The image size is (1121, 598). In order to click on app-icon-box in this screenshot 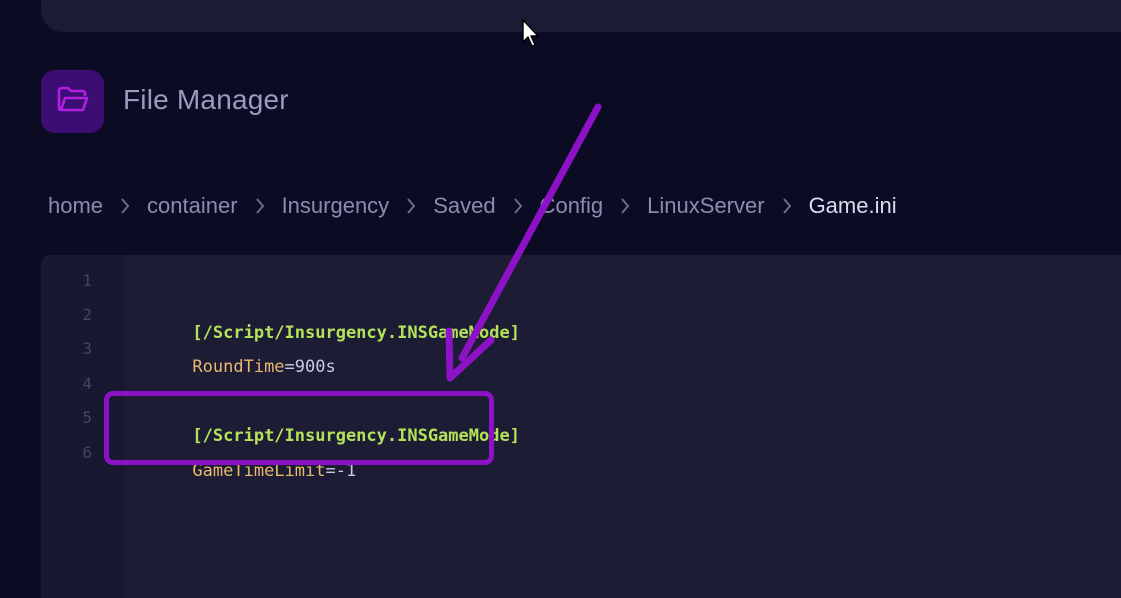, I will do `click(72, 101)`.